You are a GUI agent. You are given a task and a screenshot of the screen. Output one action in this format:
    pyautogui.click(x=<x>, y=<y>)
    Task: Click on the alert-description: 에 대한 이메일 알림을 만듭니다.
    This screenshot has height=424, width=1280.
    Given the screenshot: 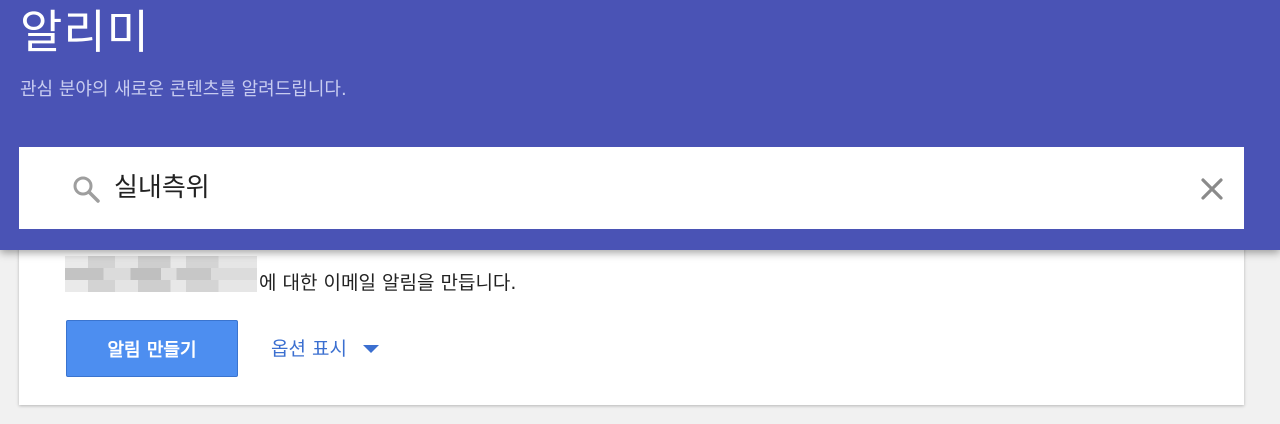 What is the action you would take?
    pyautogui.click(x=388, y=283)
    